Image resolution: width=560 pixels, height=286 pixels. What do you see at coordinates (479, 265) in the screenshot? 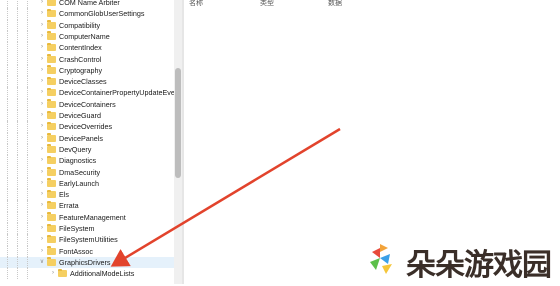
I see `watermark-text: 朵朵游戏园` at bounding box center [479, 265].